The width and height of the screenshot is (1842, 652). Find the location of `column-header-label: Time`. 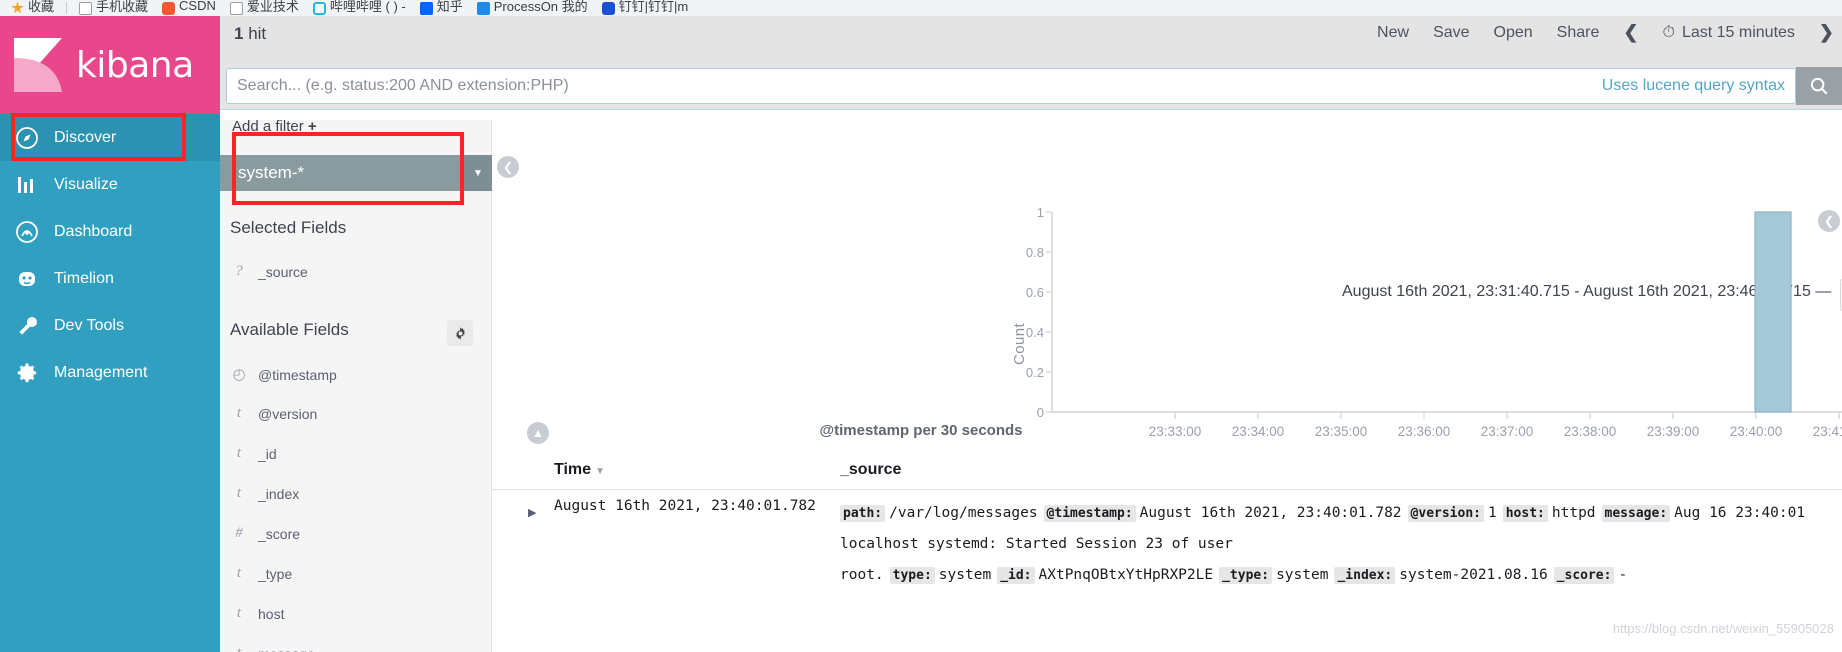

column-header-label: Time is located at coordinates (573, 469).